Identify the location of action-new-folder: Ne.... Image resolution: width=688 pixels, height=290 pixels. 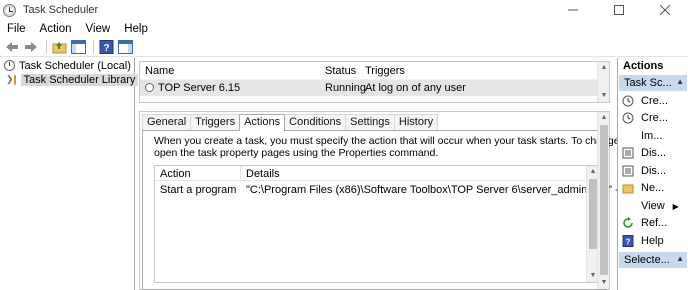
(643, 188).